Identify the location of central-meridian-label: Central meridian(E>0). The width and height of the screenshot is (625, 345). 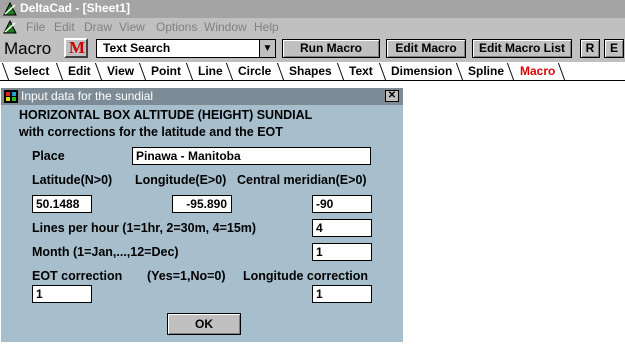
(302, 180).